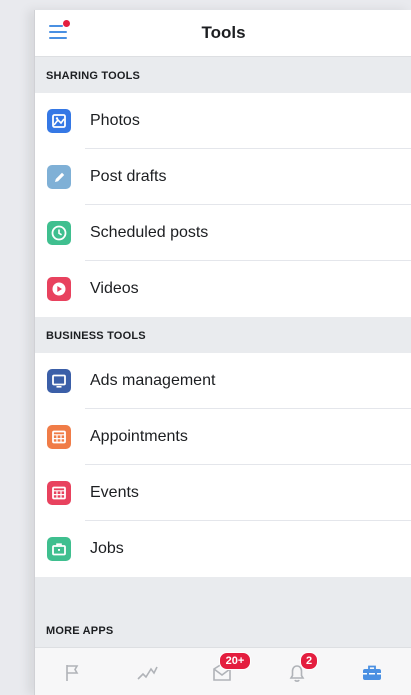 The width and height of the screenshot is (411, 695). I want to click on photos-icon, so click(59, 121).